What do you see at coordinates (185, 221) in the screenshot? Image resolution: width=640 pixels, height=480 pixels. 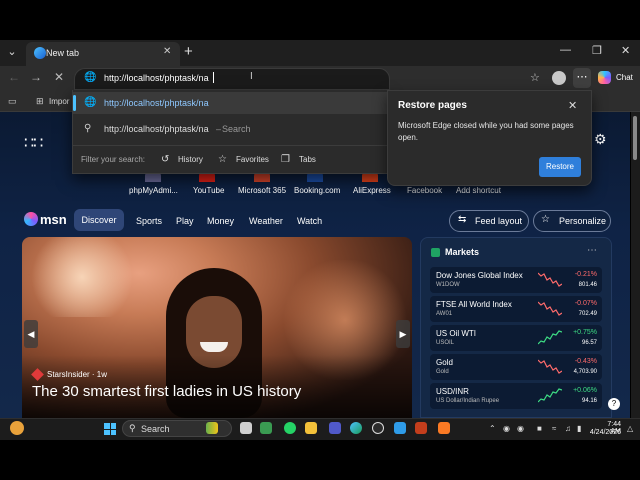 I see `tab-play: Play` at bounding box center [185, 221].